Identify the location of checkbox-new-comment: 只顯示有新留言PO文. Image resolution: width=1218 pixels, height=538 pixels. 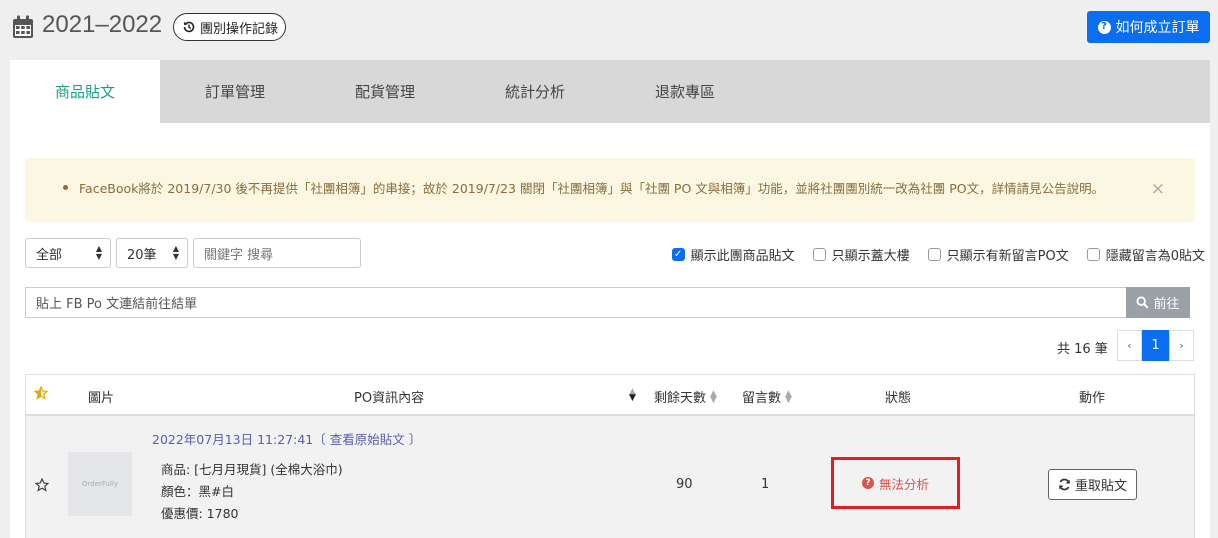
(998, 254).